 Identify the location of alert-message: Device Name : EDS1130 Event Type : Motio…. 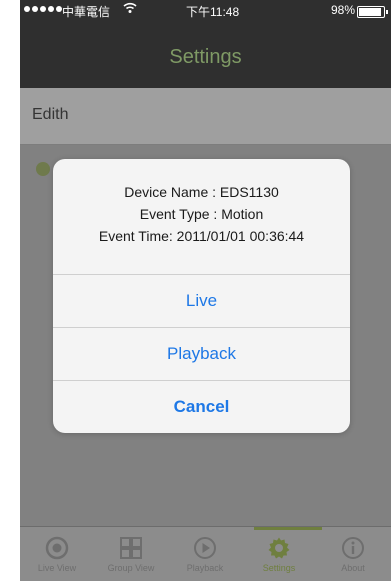
(201, 214).